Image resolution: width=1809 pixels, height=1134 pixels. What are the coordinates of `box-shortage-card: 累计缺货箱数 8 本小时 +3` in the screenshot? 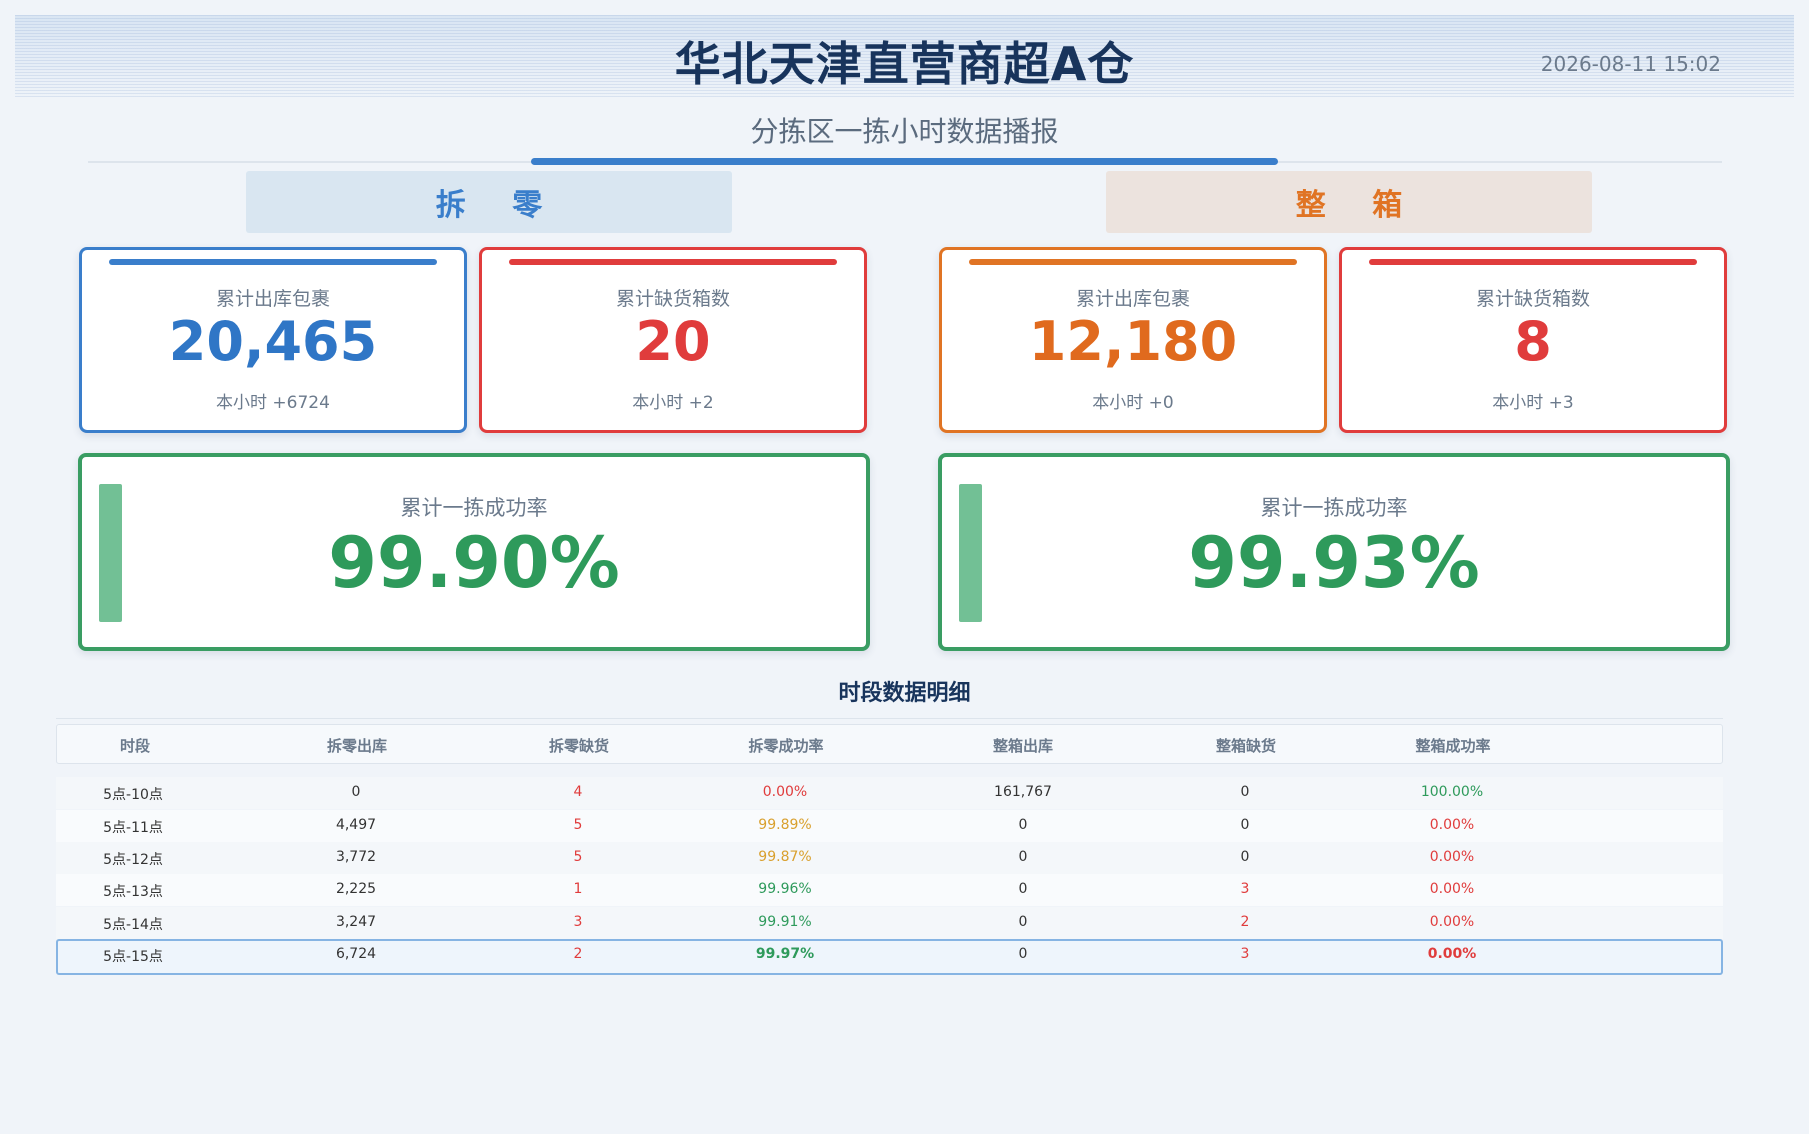 It's located at (1533, 340).